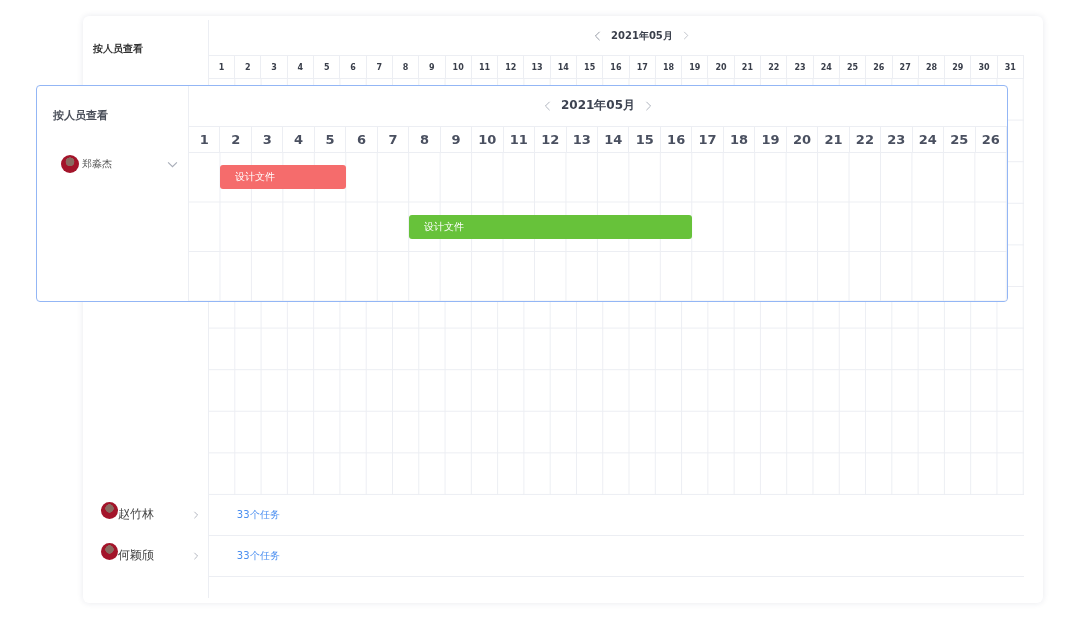 This screenshot has width=1080, height=617. I want to click on day-number: 27, so click(905, 67).